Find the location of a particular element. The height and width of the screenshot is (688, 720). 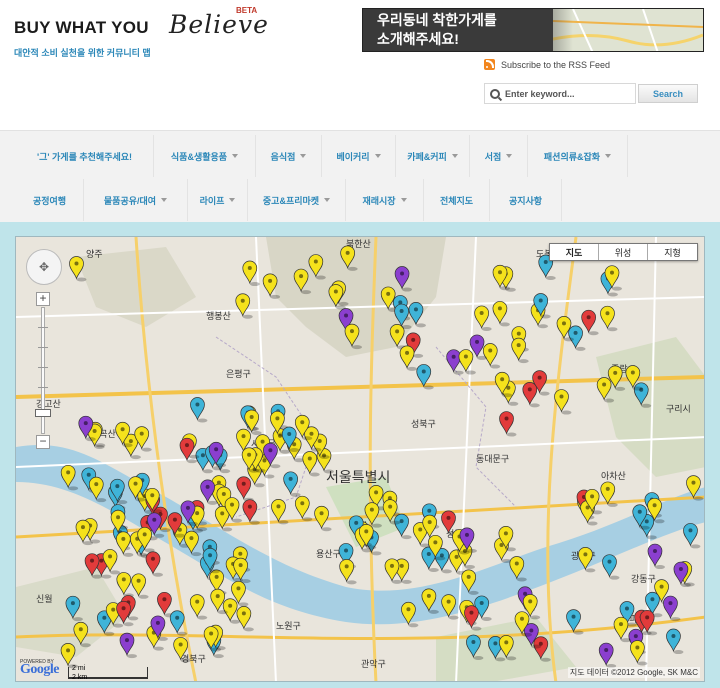

nav-item-bakery: 베이커리 is located at coordinates (359, 156).